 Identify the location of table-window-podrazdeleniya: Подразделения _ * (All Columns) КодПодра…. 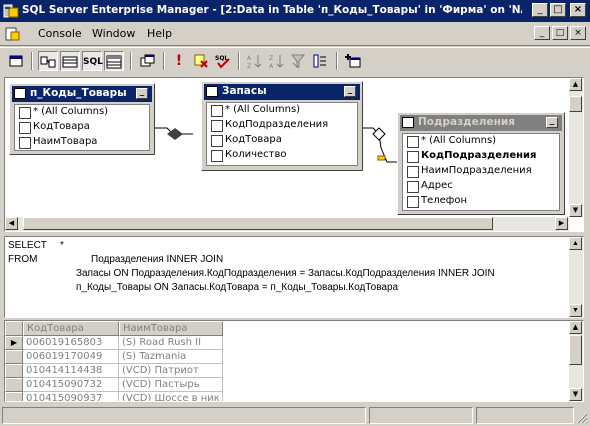
(481, 163).